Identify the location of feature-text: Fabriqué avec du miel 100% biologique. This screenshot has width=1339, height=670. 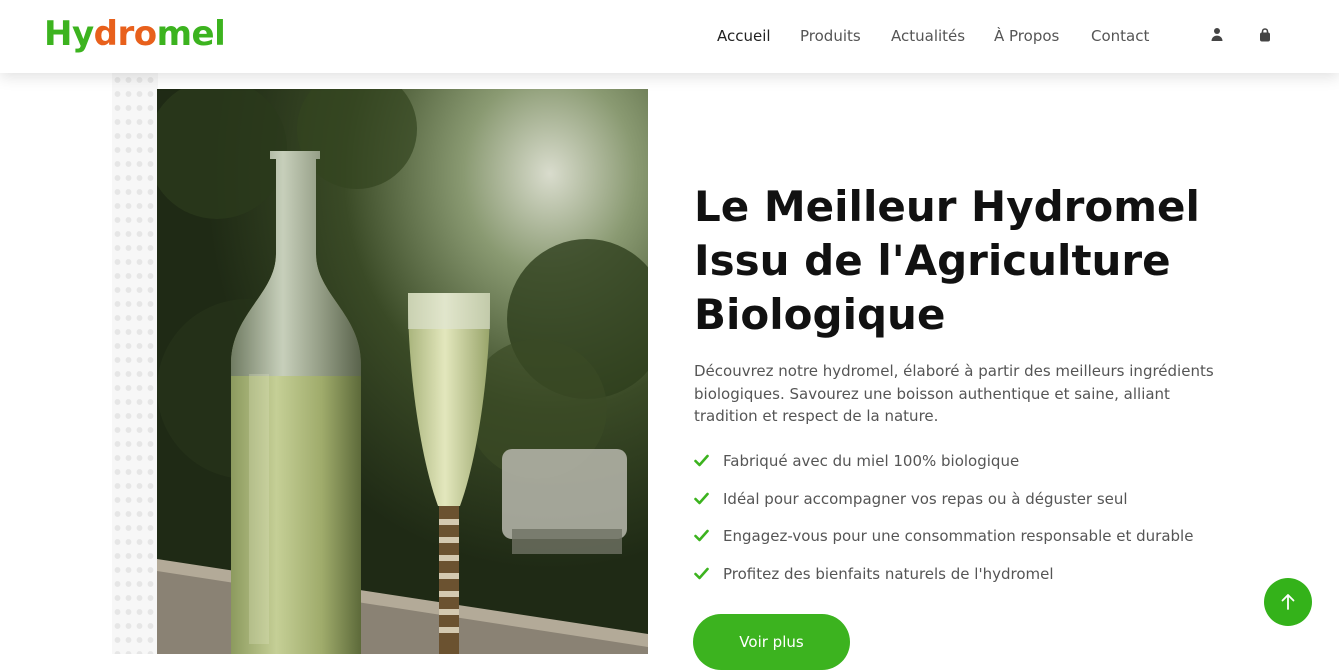
(871, 461).